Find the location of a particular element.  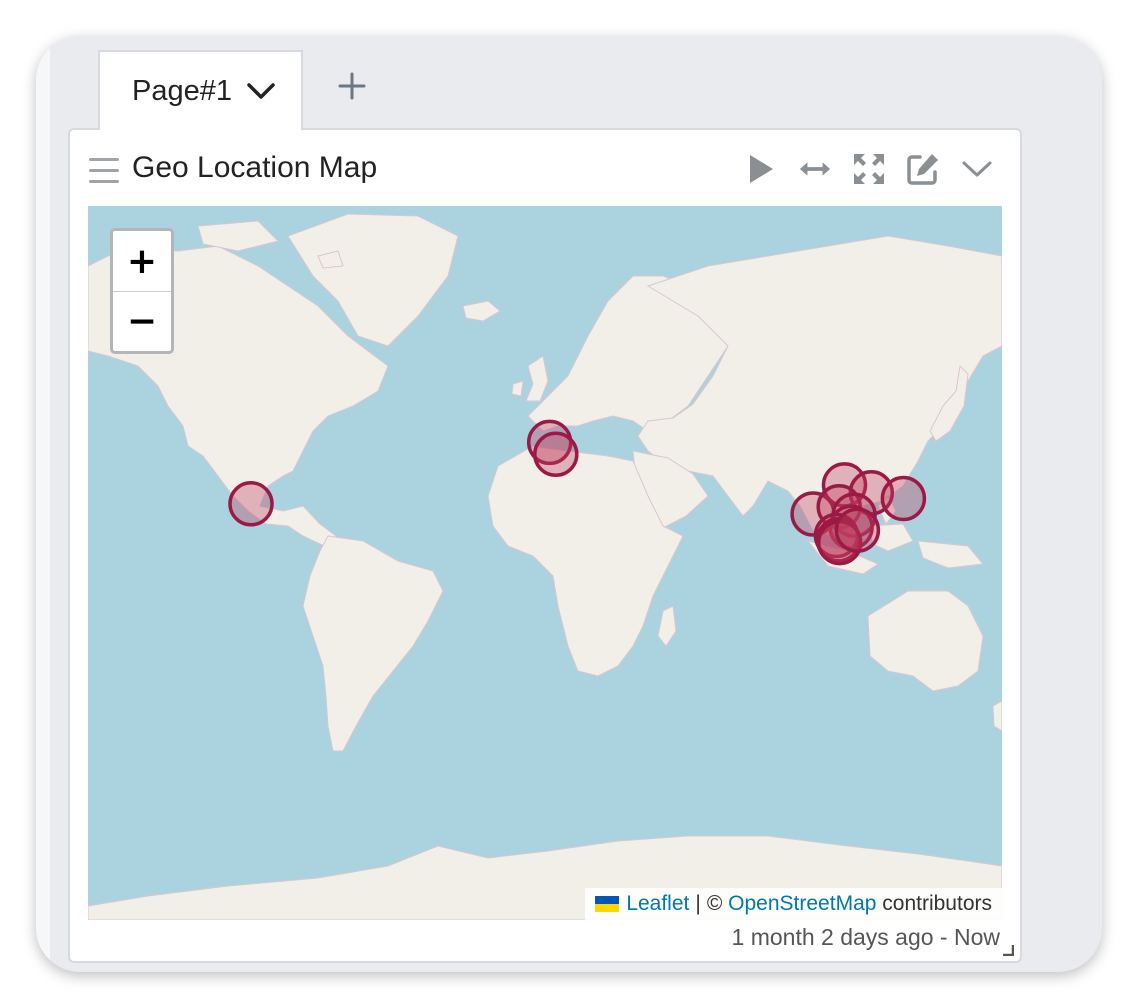

play-icon is located at coordinates (761, 169).